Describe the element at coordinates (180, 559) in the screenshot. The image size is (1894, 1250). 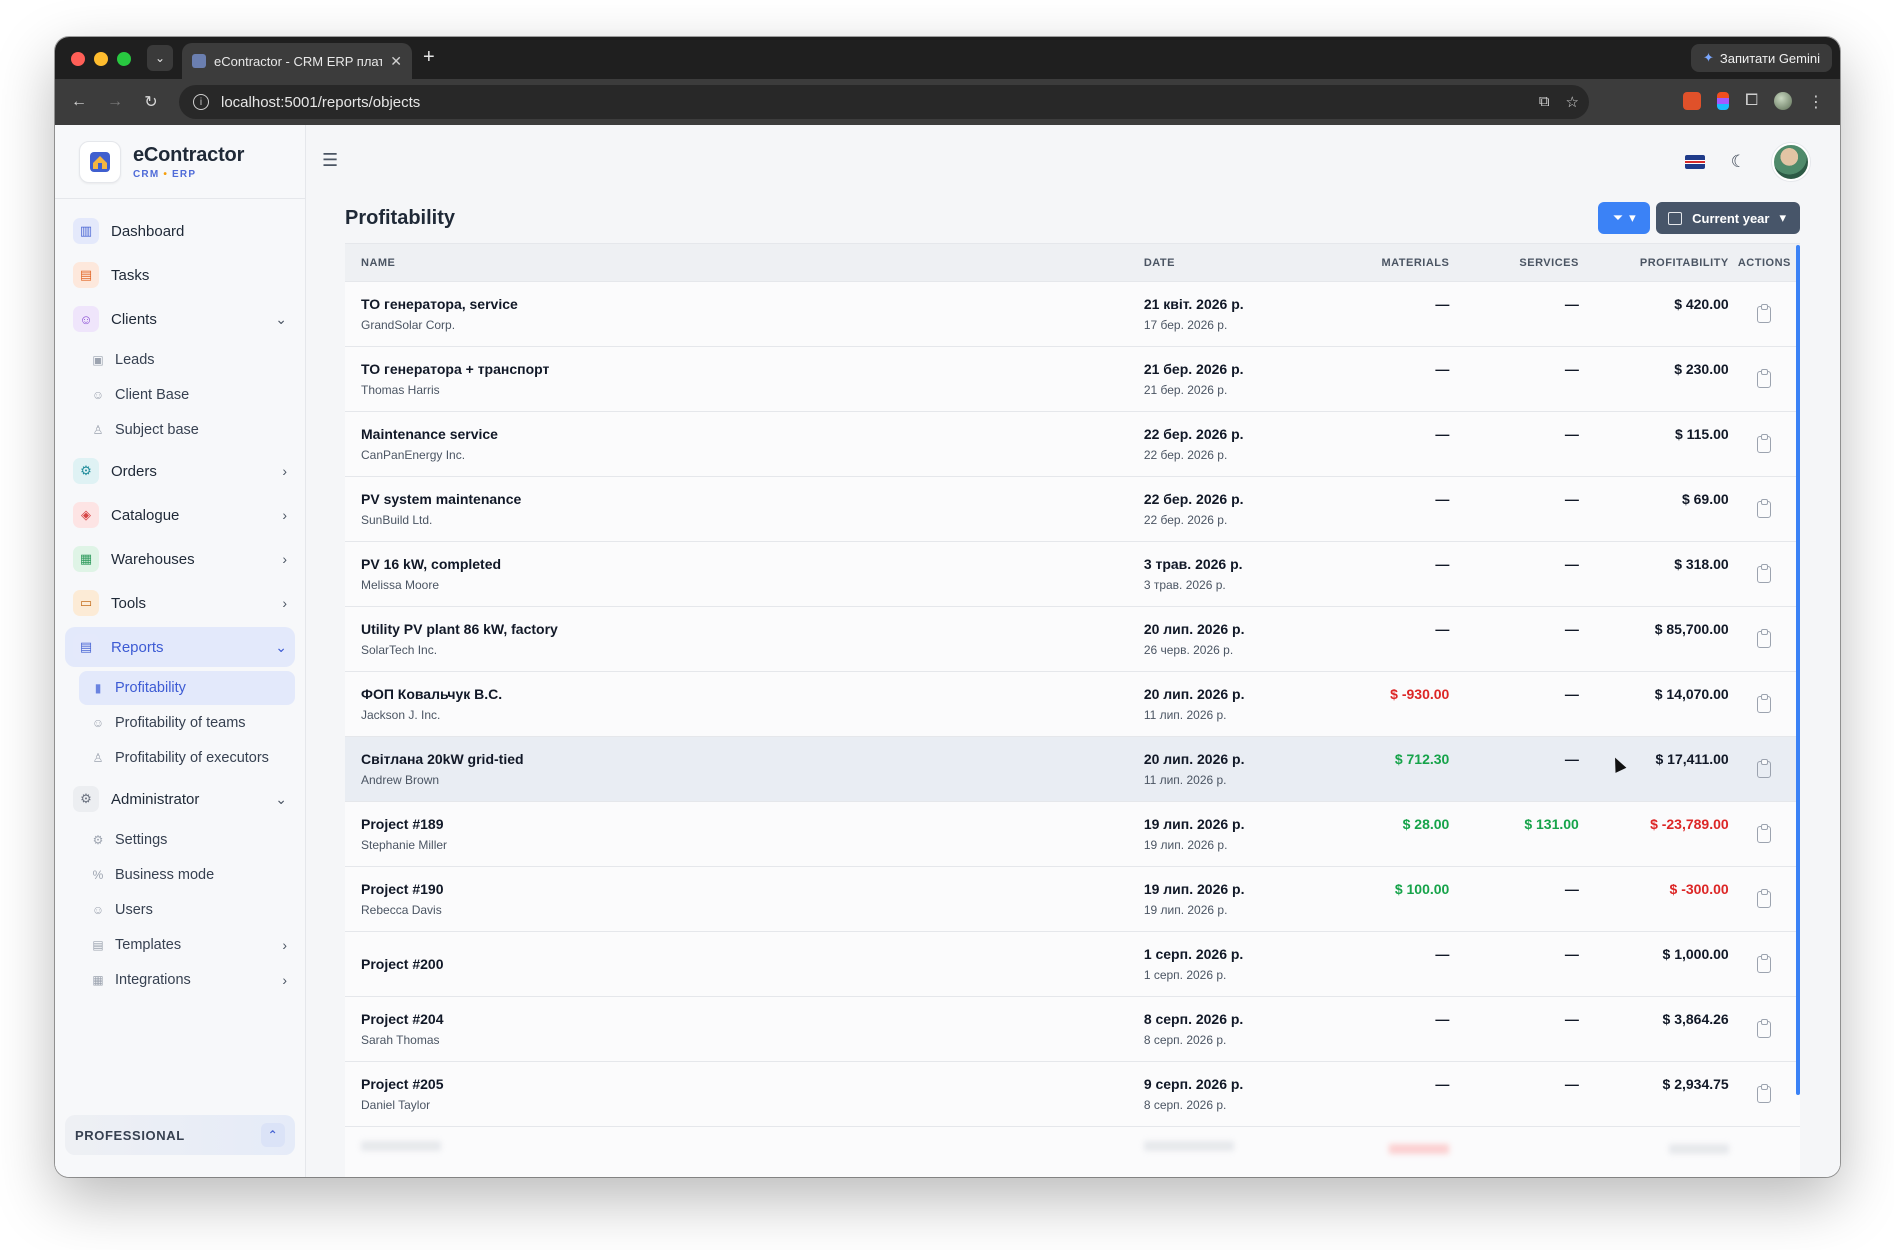
I see `sidebar-item-warehouses: ▦ Warehouses ›` at that location.